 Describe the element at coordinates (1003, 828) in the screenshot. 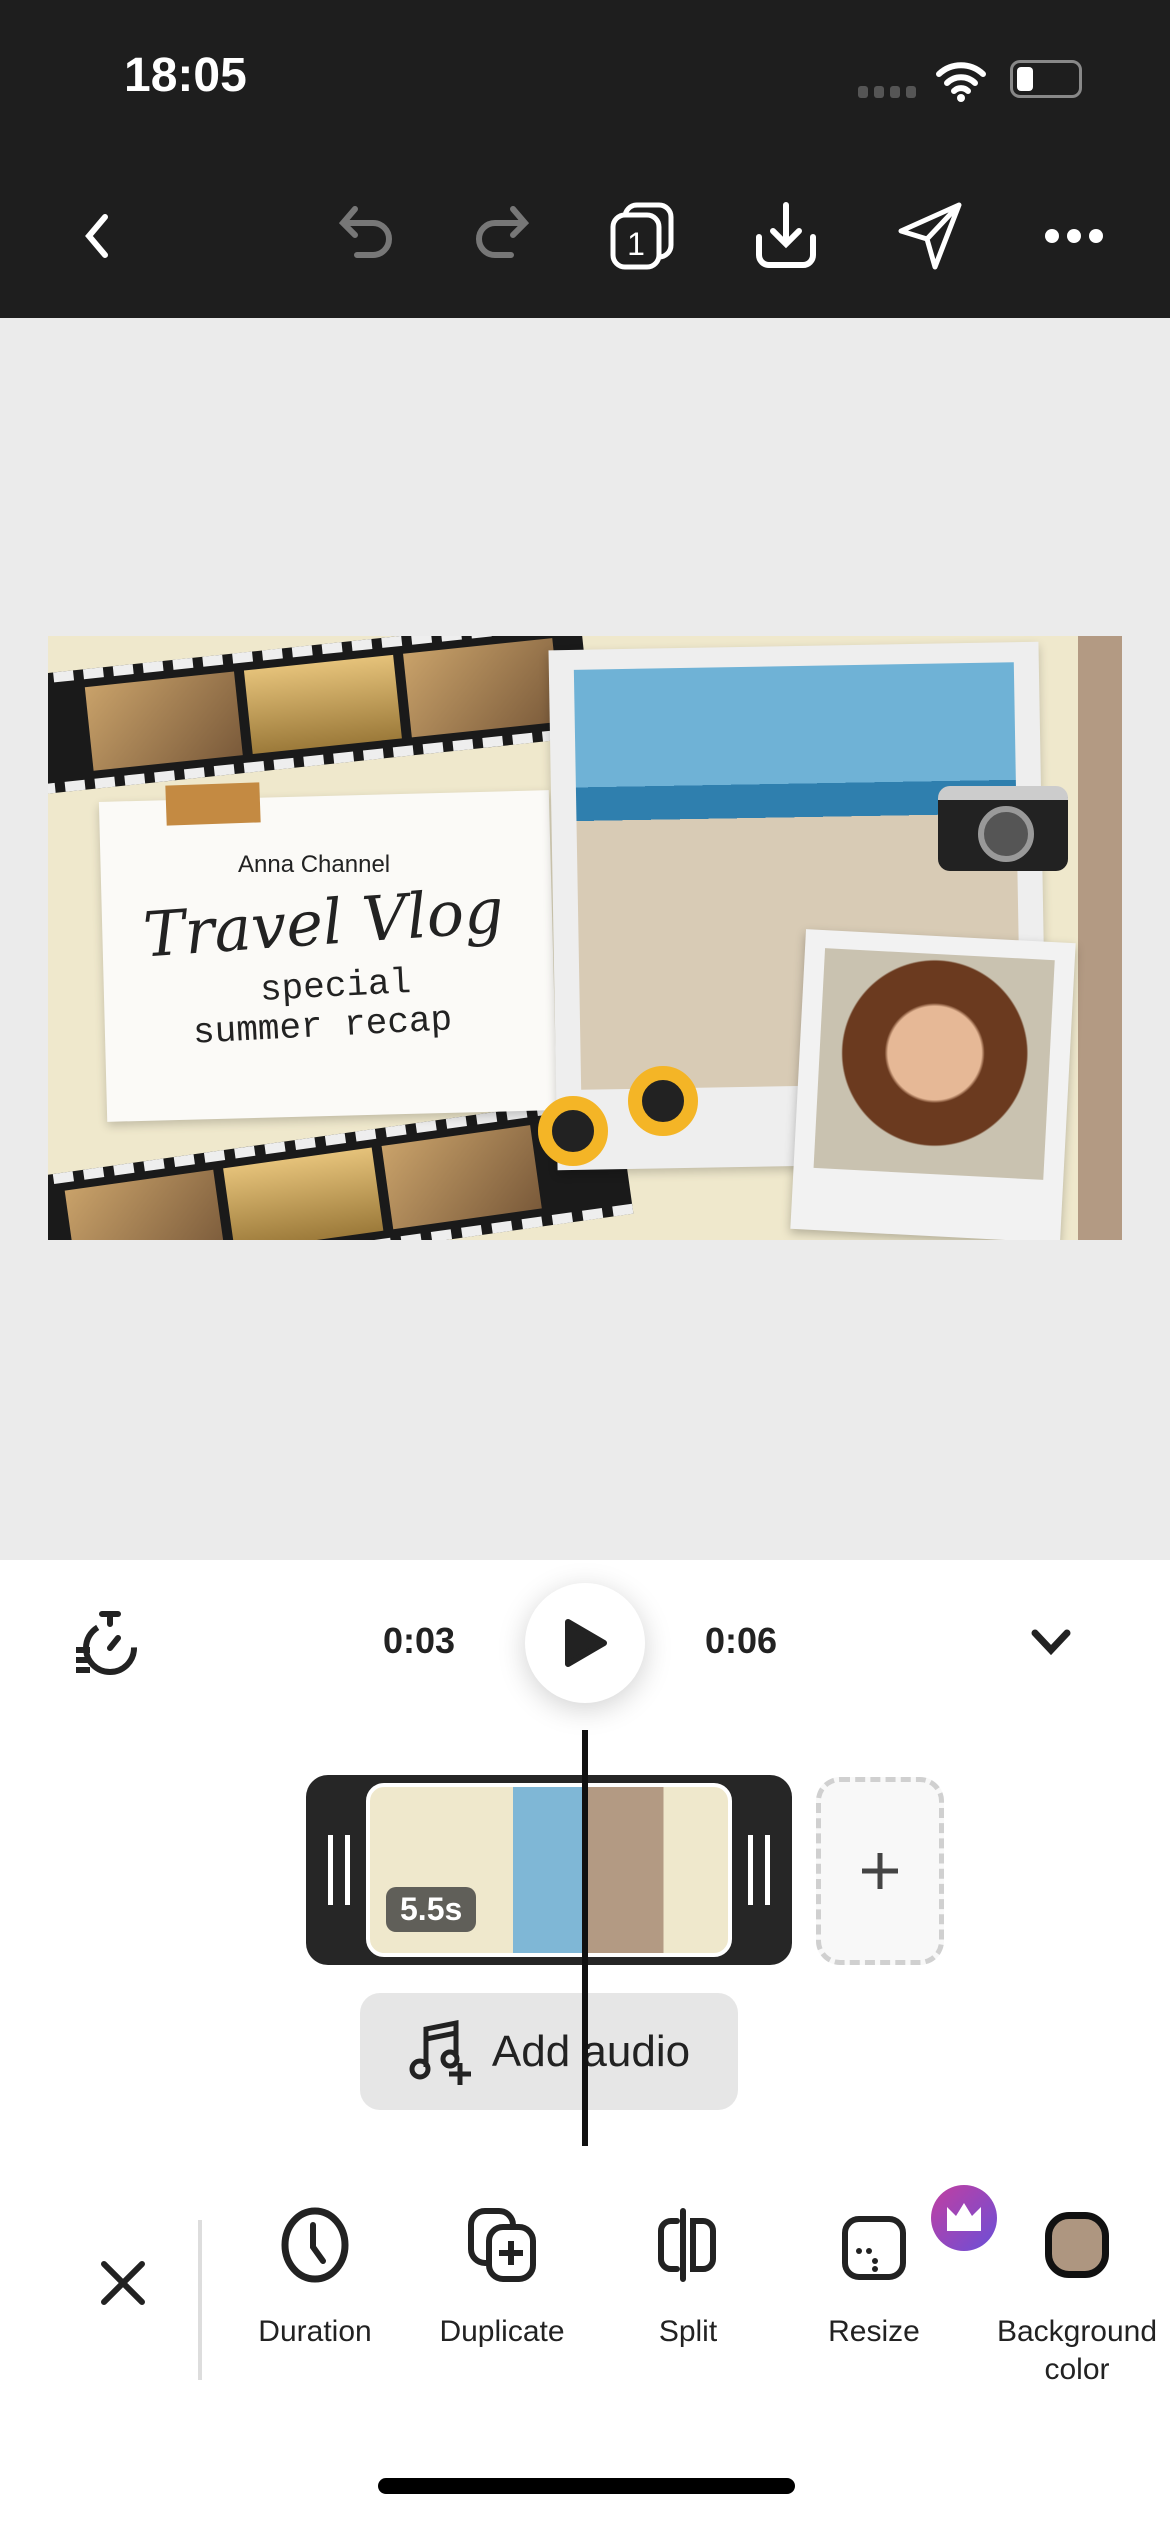

I see `camera-sticker` at that location.